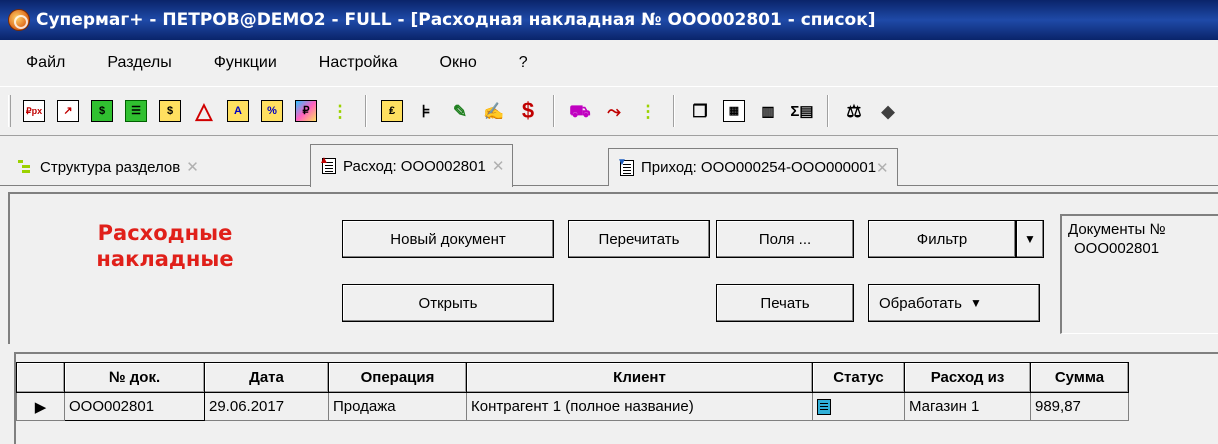  Describe the element at coordinates (802, 111) in the screenshot. I see `sum-icon: Σ▤` at that location.